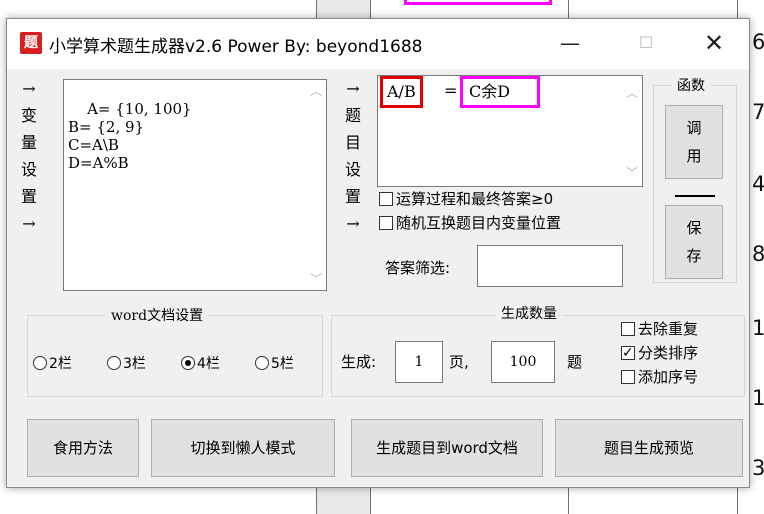 The image size is (764, 514). I want to click on variables-text: A= {10, 100} B= {2, 9} C=A\B D=A%B, so click(130, 136).